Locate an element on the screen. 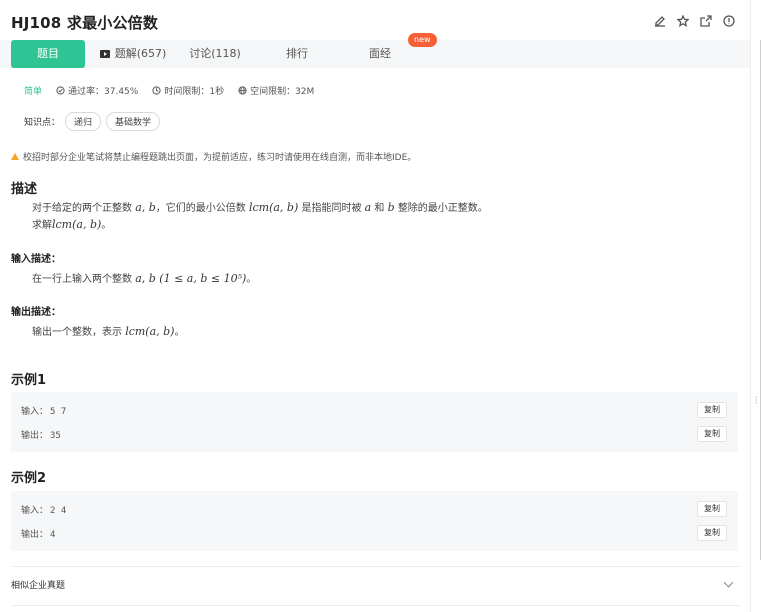 This screenshot has height=612, width=762. chevron-down-icon is located at coordinates (728, 582).